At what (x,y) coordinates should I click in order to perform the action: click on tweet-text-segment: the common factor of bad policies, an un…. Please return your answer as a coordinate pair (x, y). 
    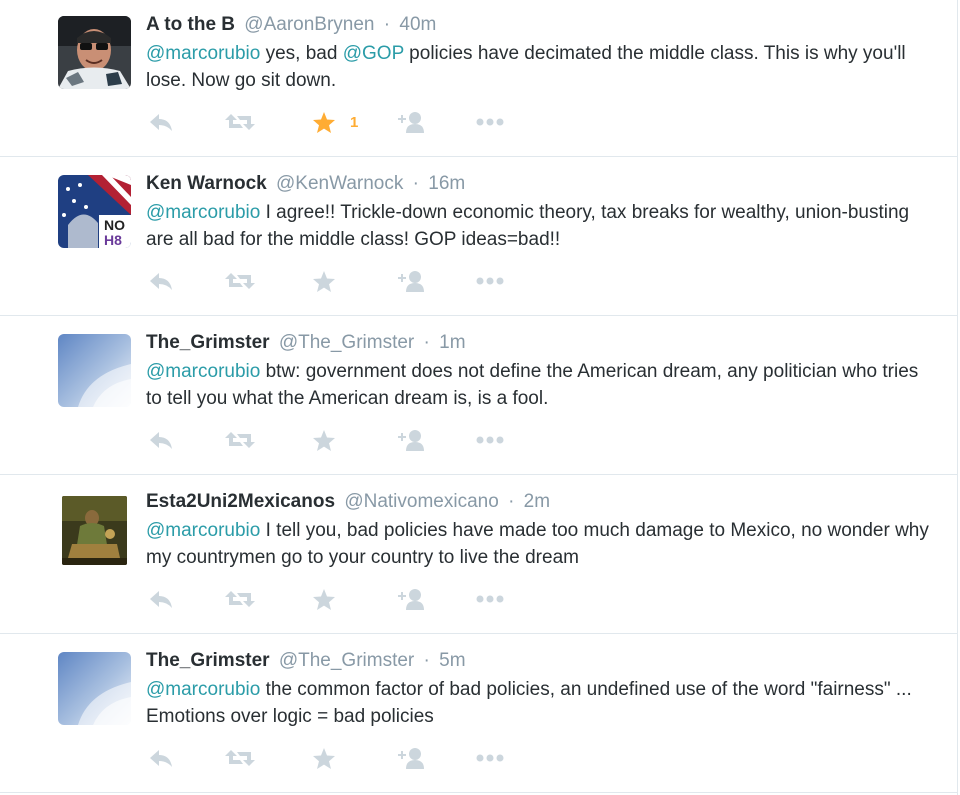
    Looking at the image, I should click on (529, 703).